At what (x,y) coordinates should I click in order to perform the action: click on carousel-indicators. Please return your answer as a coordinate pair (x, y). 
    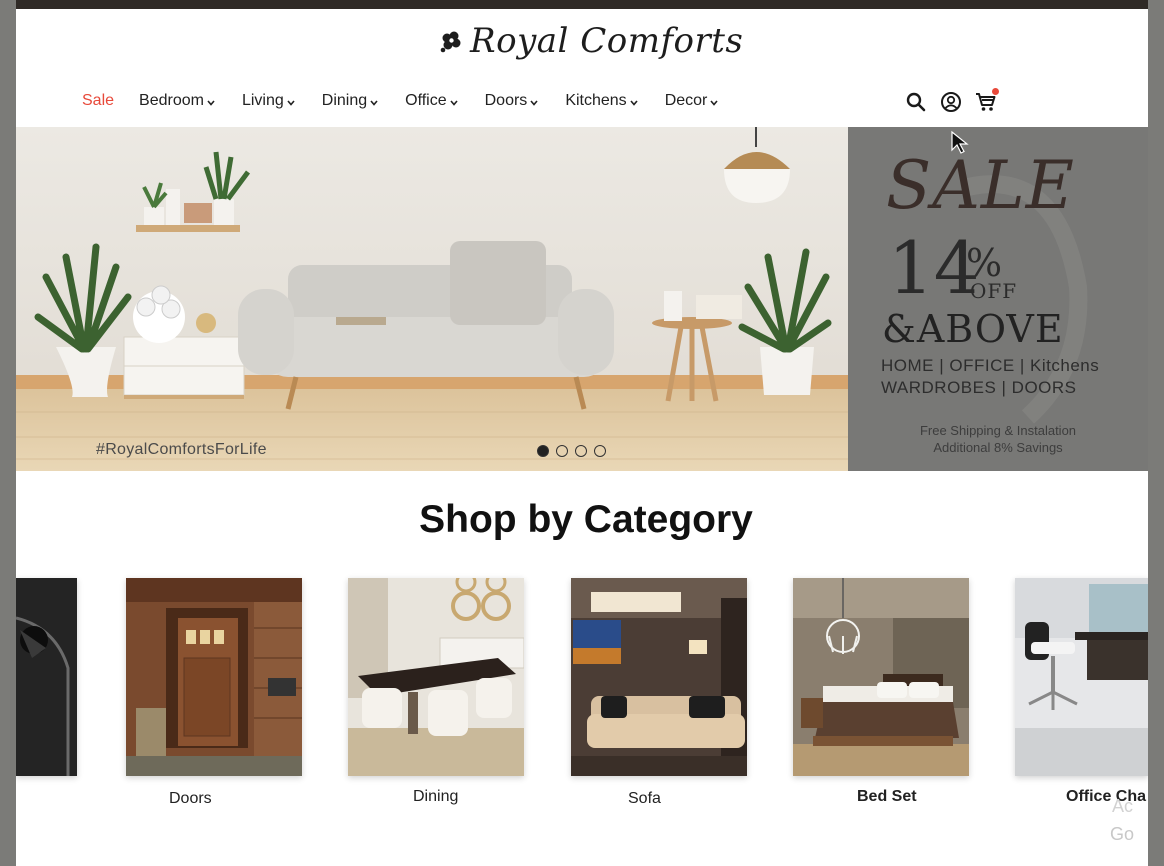
    Looking at the image, I should click on (571, 451).